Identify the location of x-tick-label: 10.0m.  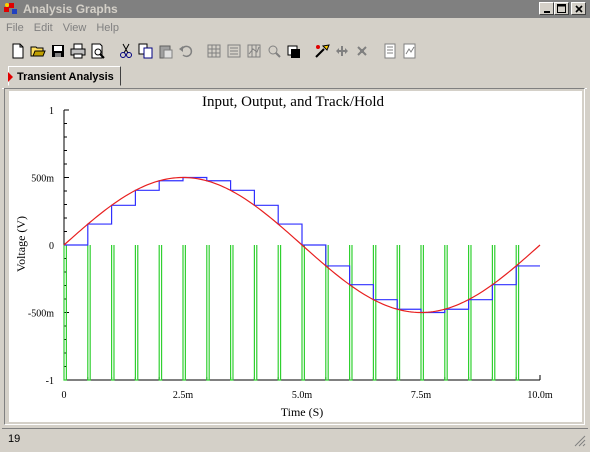
(540, 395).